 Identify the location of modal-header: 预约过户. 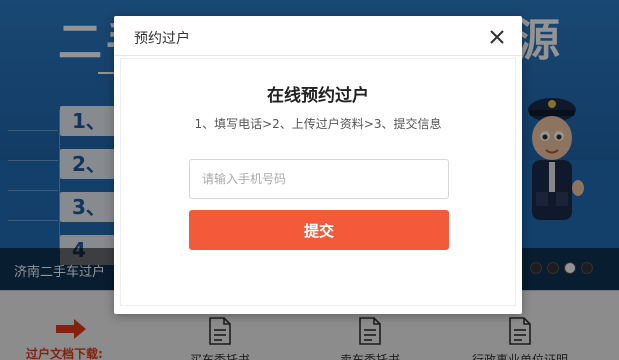
(318, 36).